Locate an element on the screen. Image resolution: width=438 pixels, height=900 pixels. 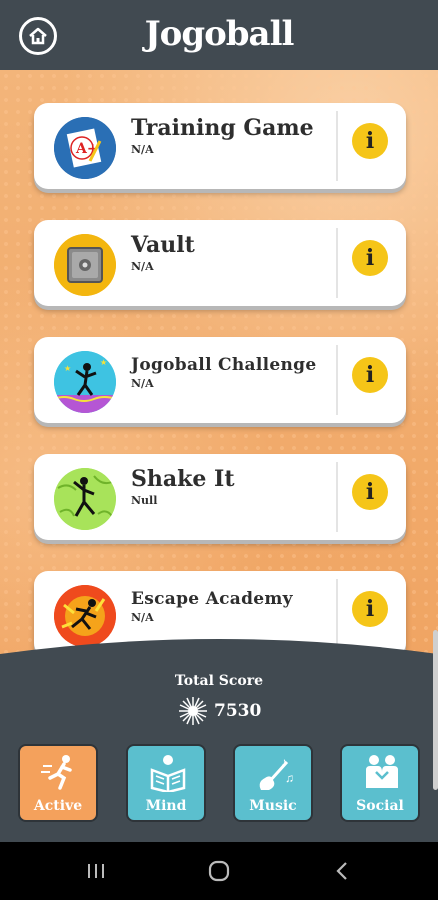
tab-label: Active is located at coordinates (58, 806).